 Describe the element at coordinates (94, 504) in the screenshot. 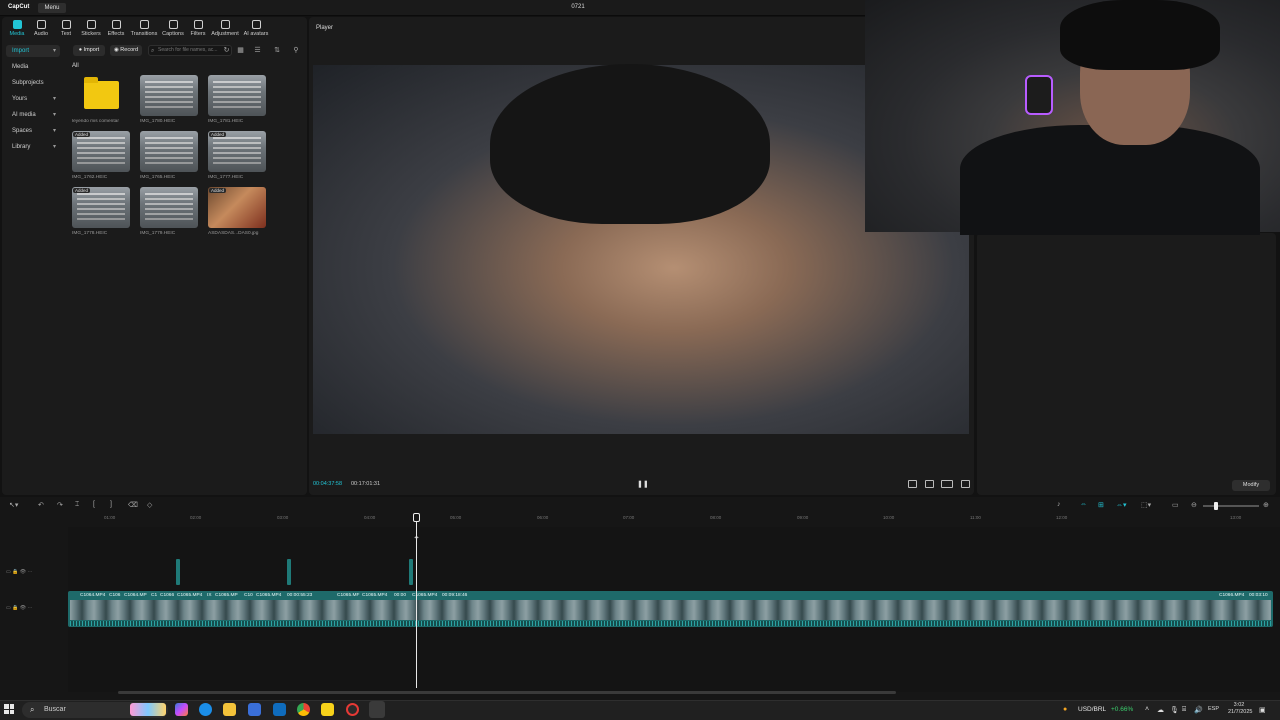

I see `trim-left-icon: [` at that location.